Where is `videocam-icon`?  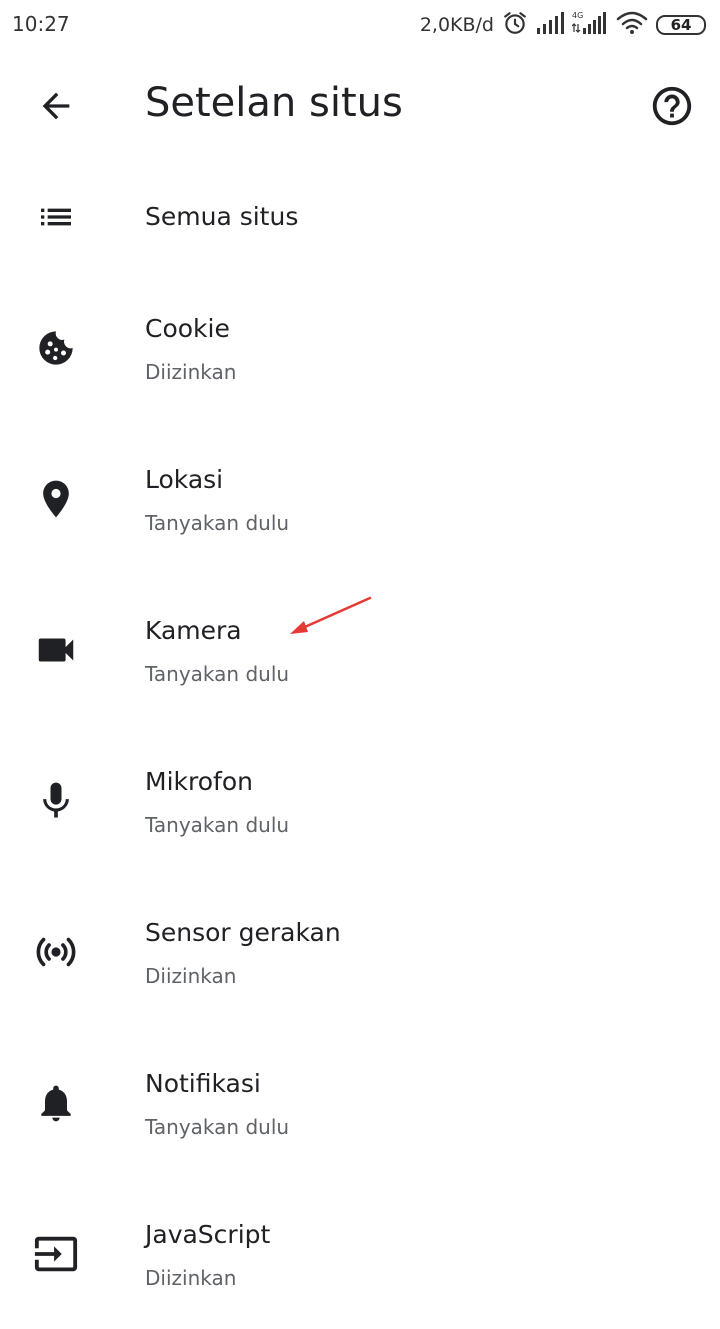
videocam-icon is located at coordinates (56, 650).